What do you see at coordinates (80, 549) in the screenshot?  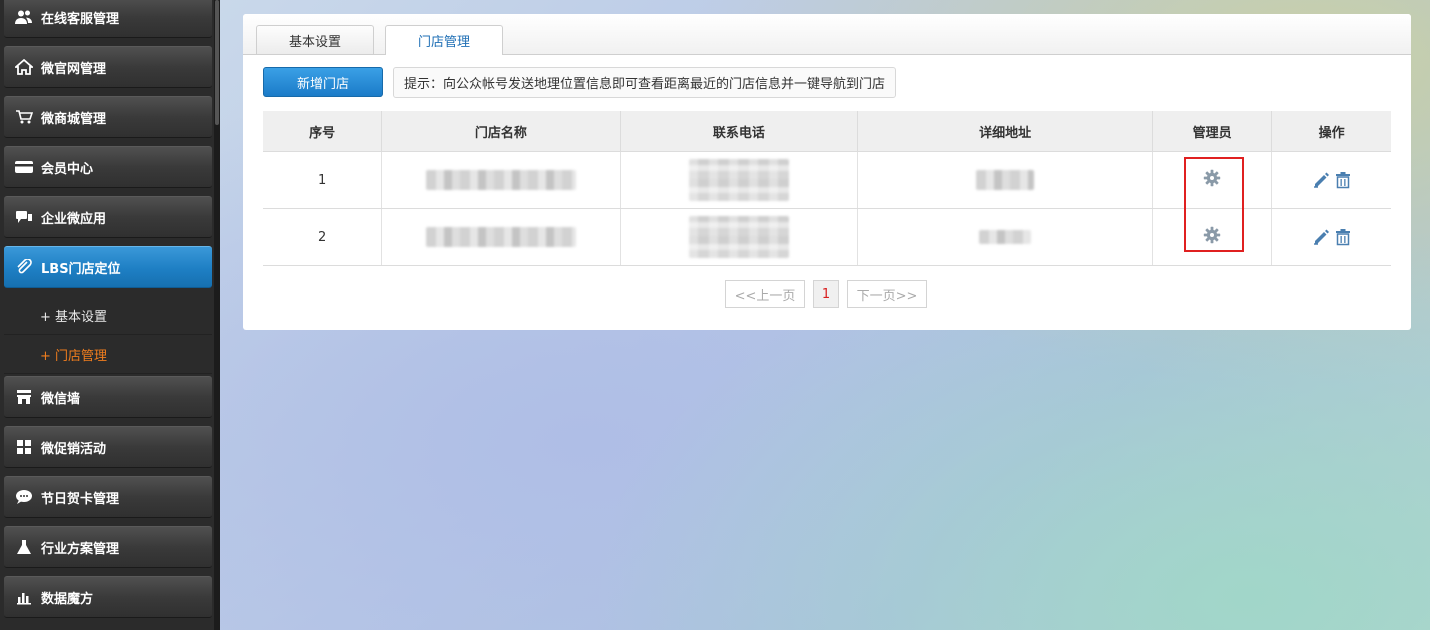 I see `nav-label: 行业方案管理` at bounding box center [80, 549].